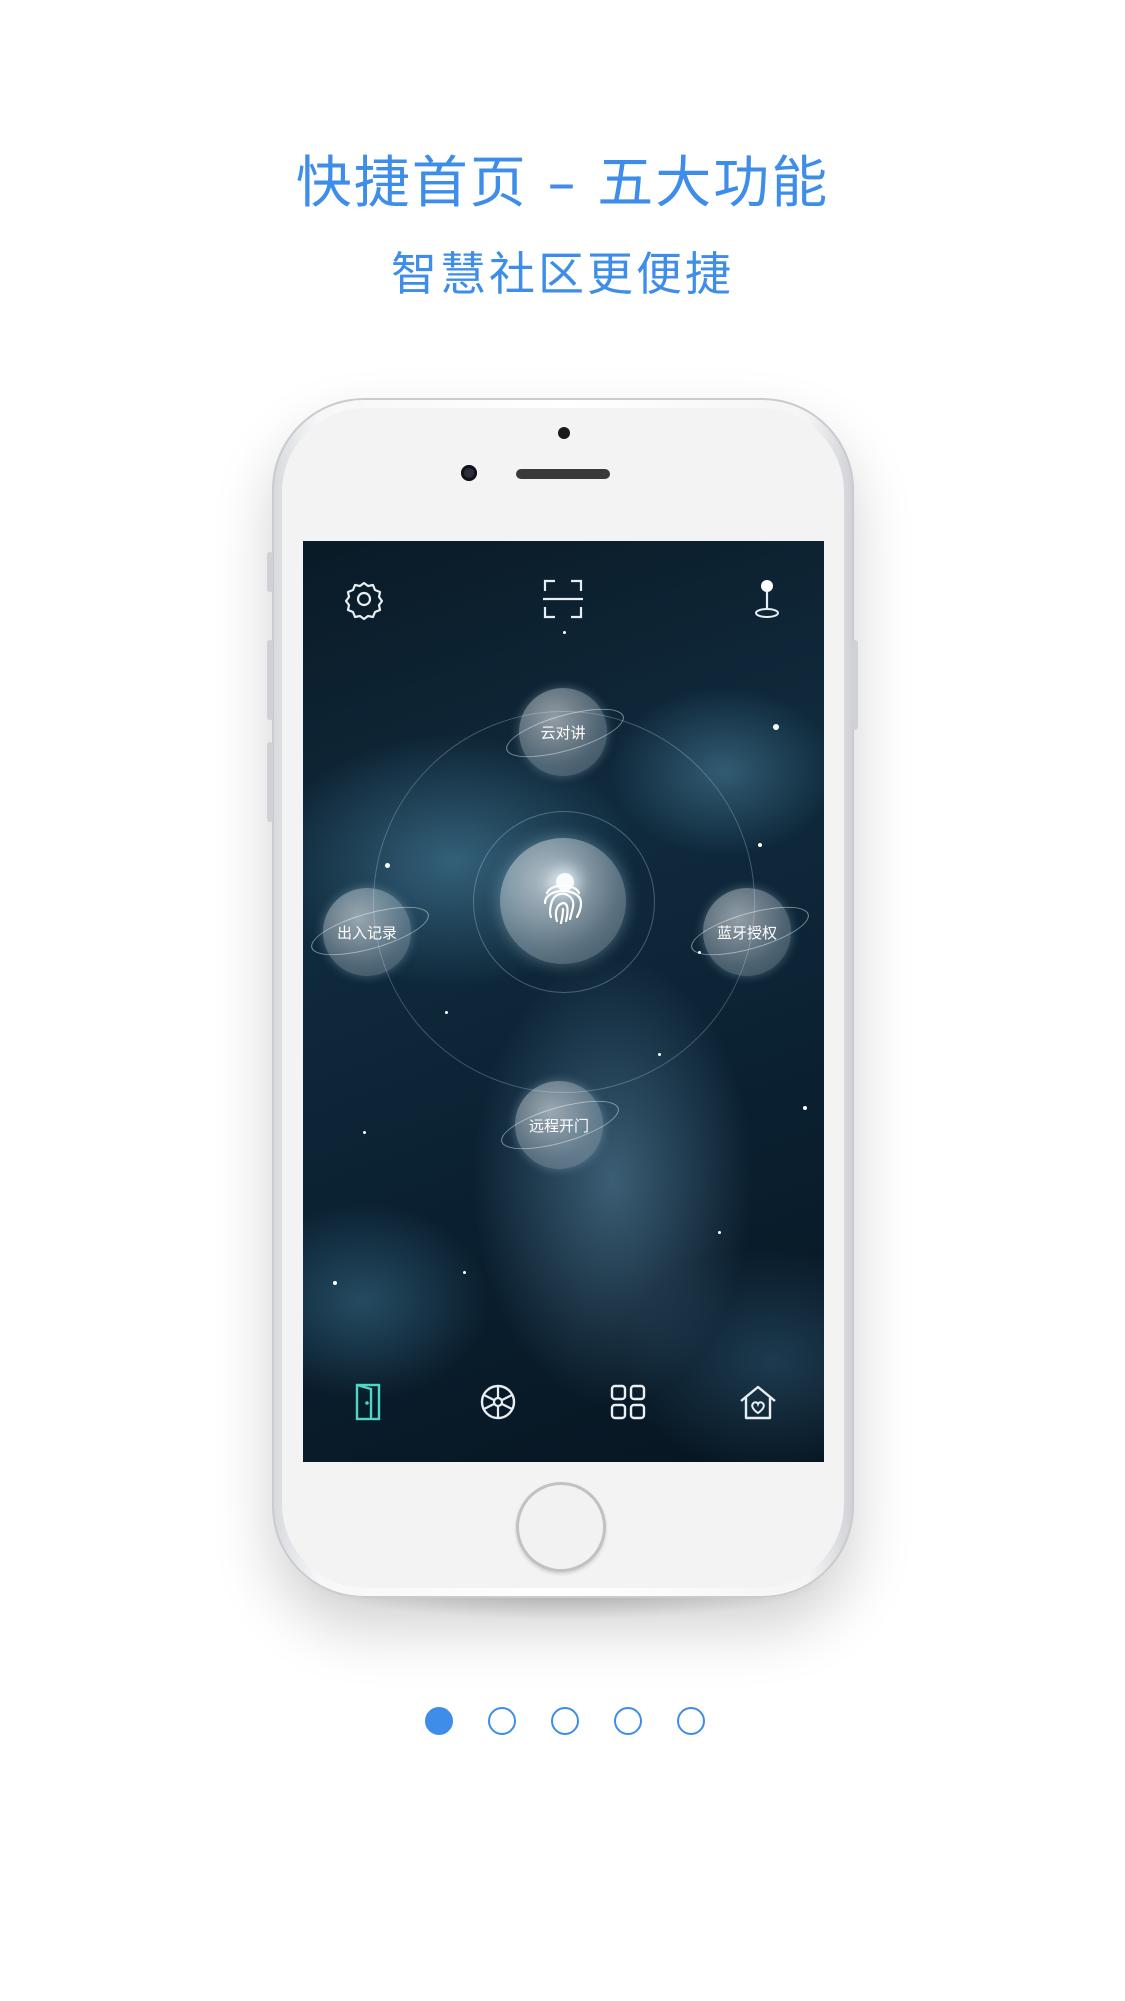 The height and width of the screenshot is (2001, 1125). Describe the element at coordinates (270, 680) in the screenshot. I see `phone-volume-up` at that location.